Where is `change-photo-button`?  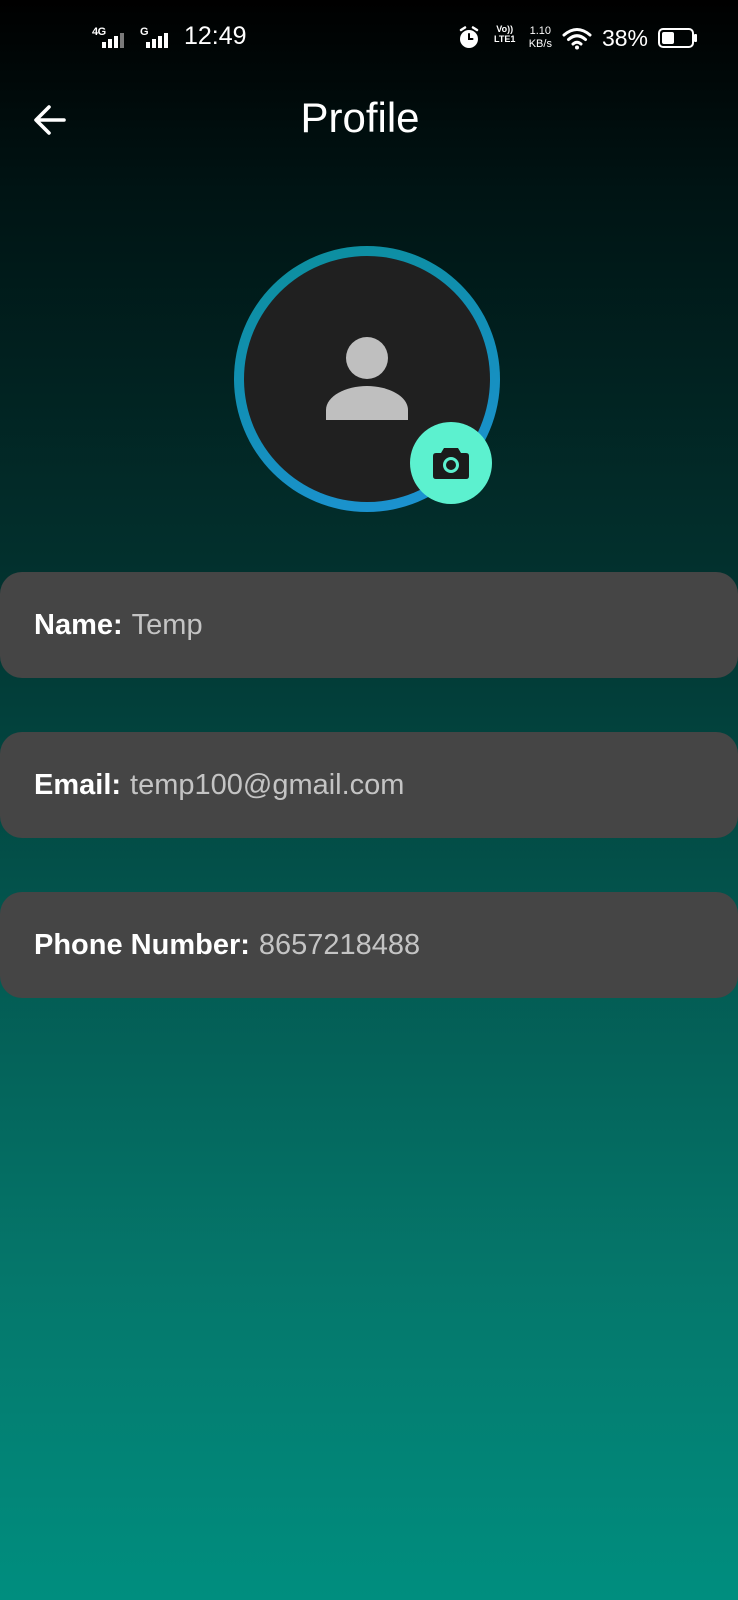
change-photo-button is located at coordinates (451, 463).